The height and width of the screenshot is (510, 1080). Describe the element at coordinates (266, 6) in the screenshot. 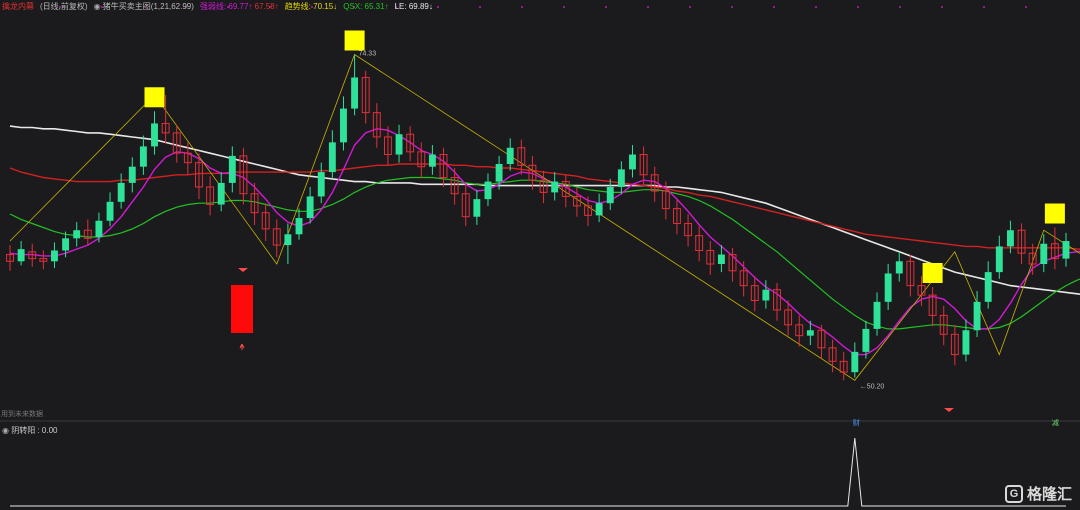

I see `qiangruo-value2: 67.58↑` at that location.